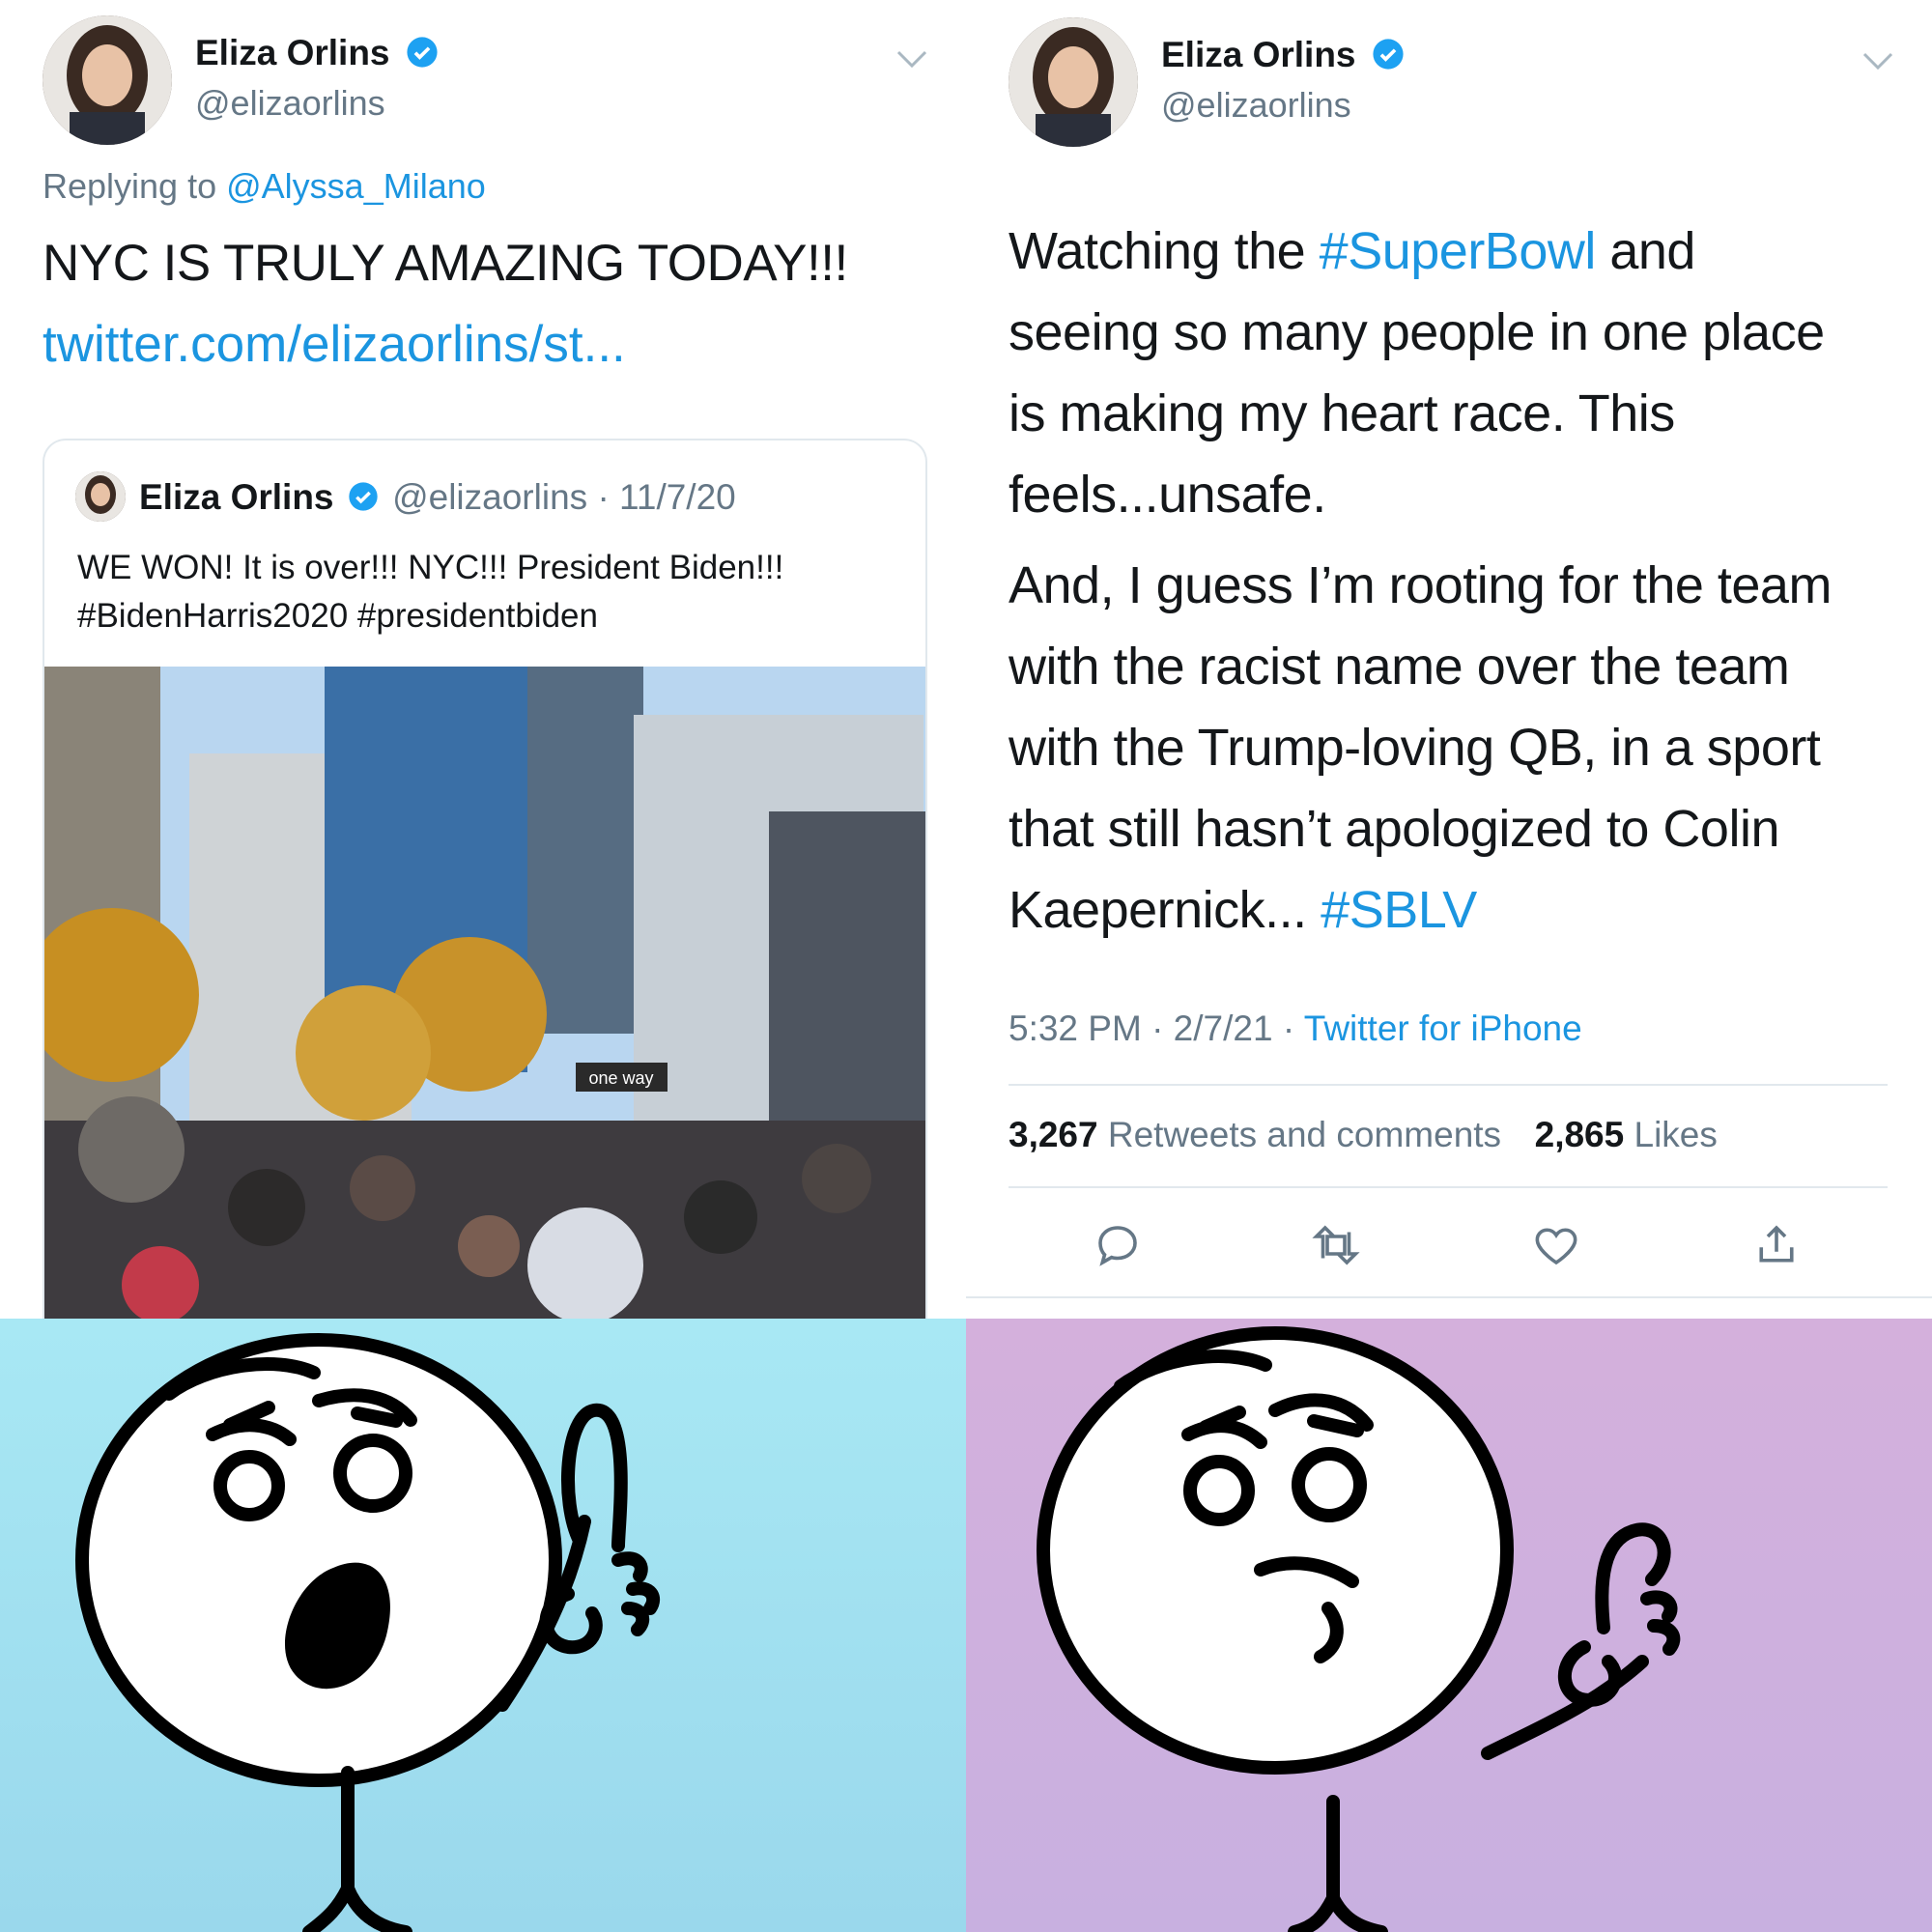 The image size is (1932, 1932). I want to click on stick-figure-excited-icon, so click(368, 1632).